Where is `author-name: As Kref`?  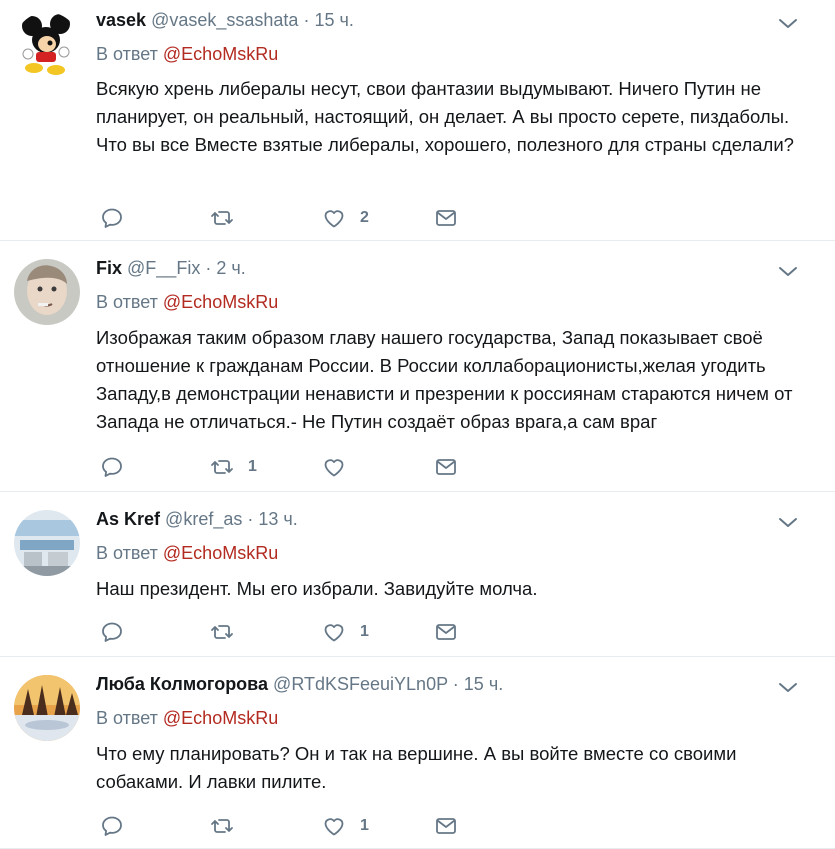 author-name: As Kref is located at coordinates (128, 519).